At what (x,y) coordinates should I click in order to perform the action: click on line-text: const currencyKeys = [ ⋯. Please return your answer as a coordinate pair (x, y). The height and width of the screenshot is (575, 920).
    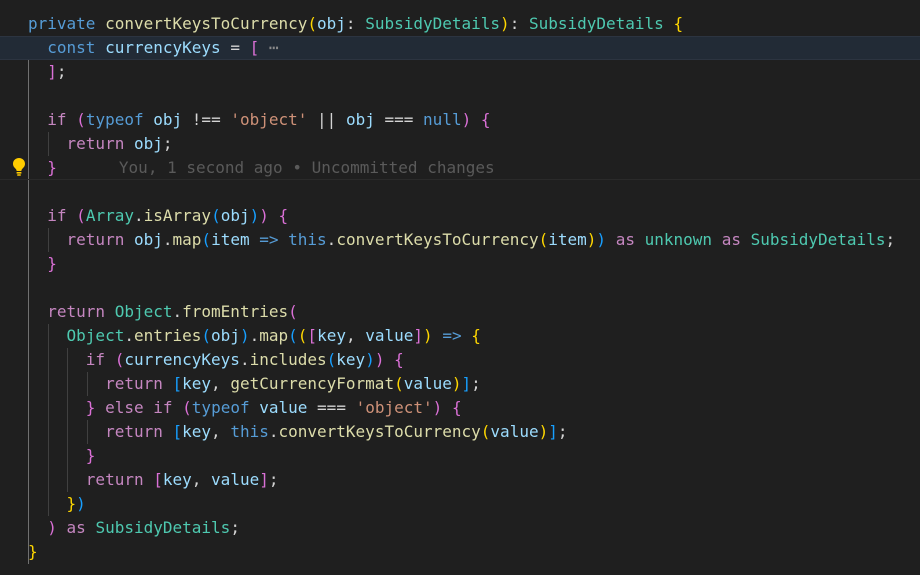
    Looking at the image, I should click on (163, 47).